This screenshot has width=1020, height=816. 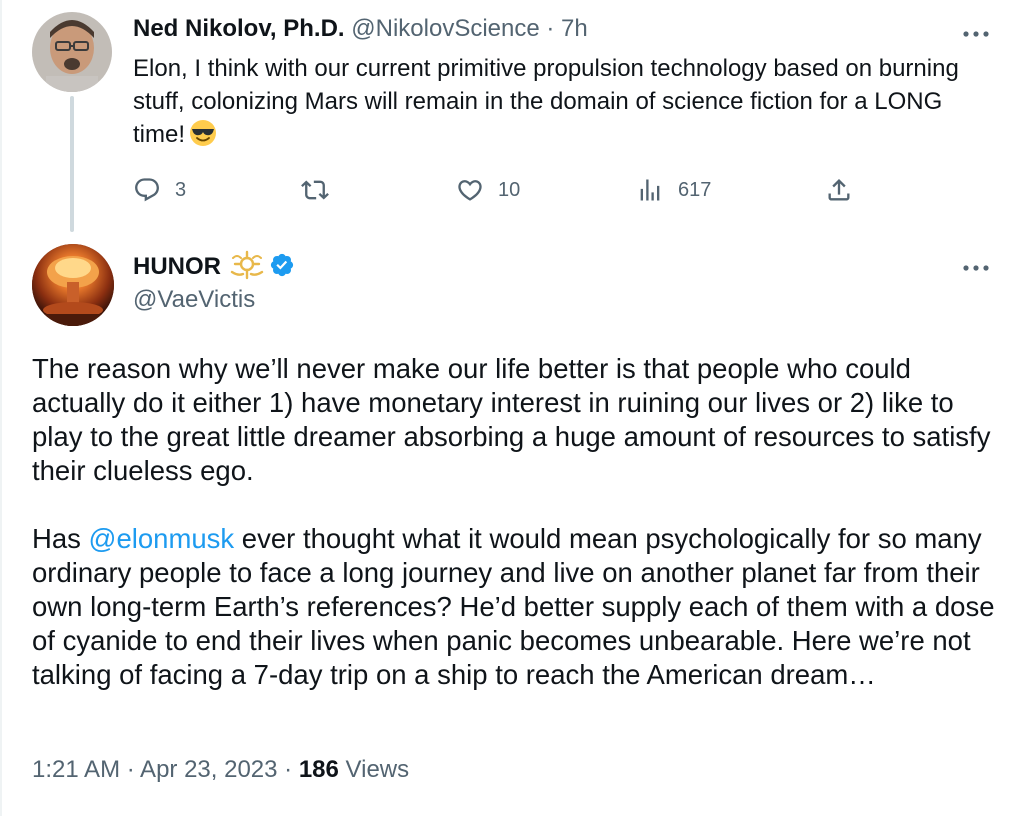 I want to click on views-label: Views, so click(x=374, y=769).